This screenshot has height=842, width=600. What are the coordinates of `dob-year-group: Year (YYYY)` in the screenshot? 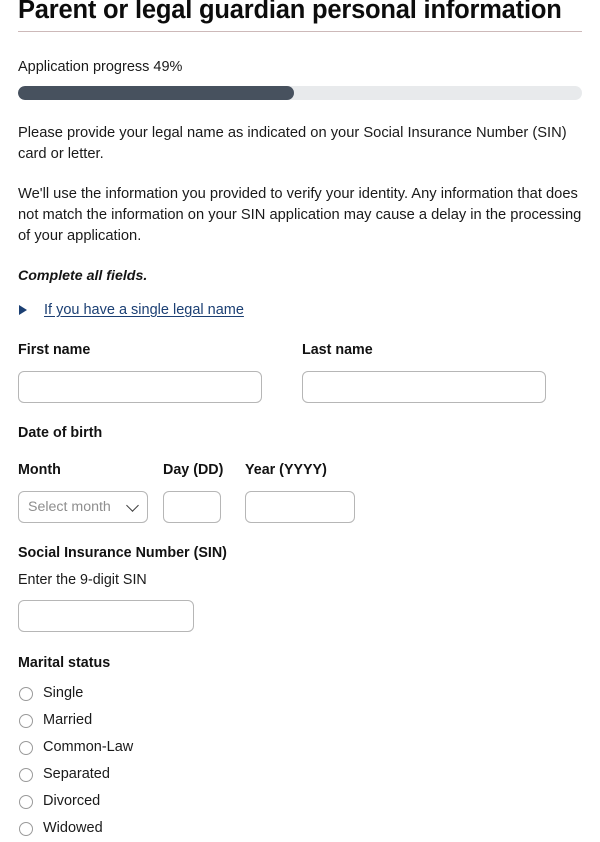 It's located at (300, 492).